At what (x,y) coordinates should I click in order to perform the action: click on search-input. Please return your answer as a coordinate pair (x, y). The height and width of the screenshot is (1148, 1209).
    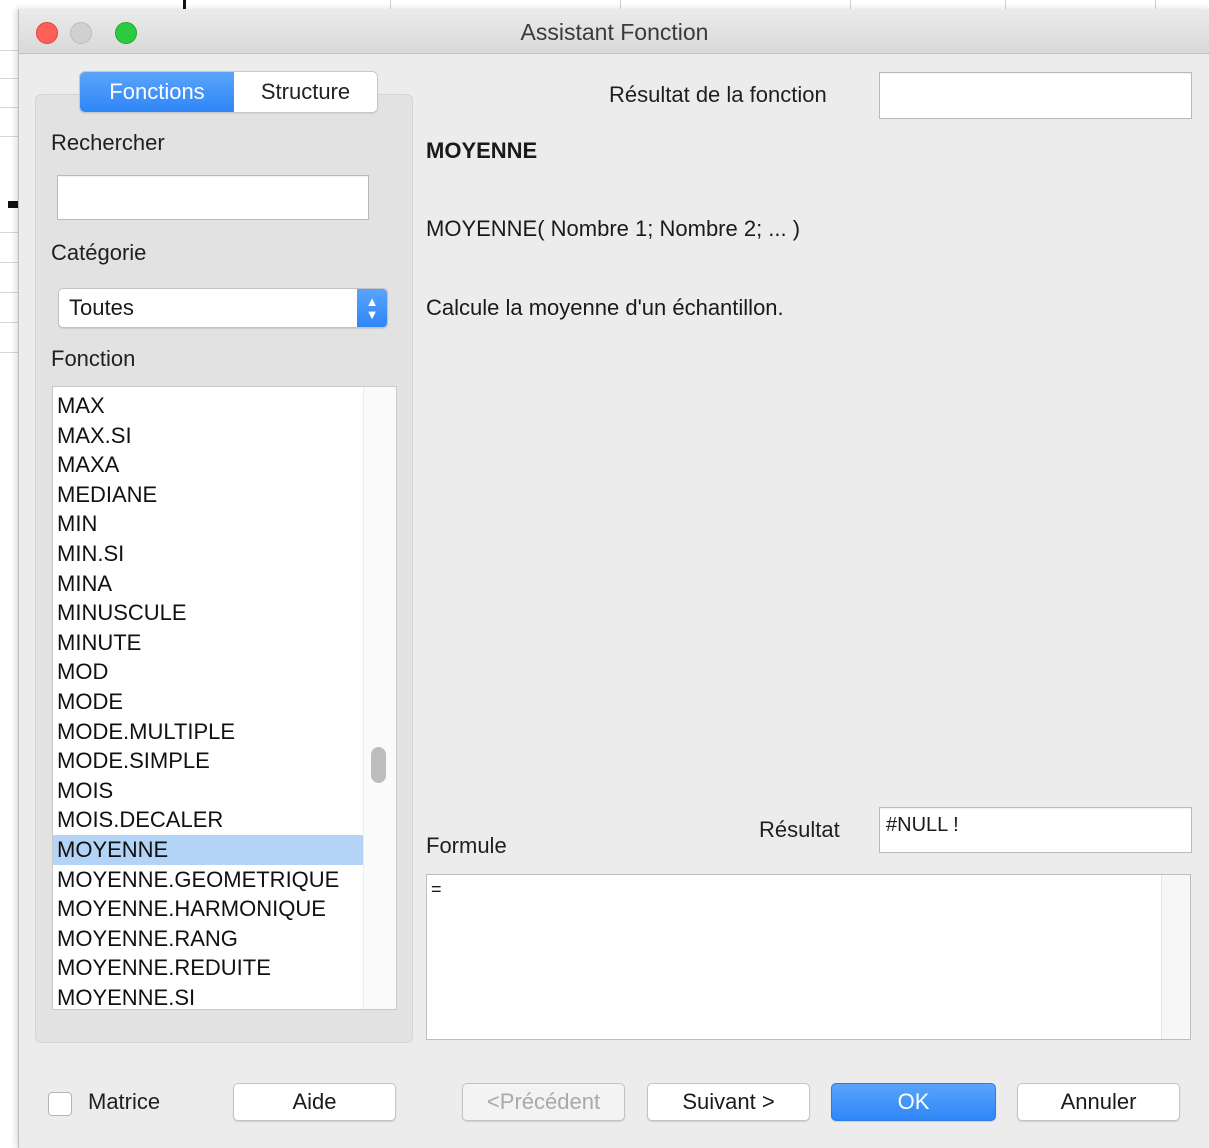
    Looking at the image, I should click on (213, 197).